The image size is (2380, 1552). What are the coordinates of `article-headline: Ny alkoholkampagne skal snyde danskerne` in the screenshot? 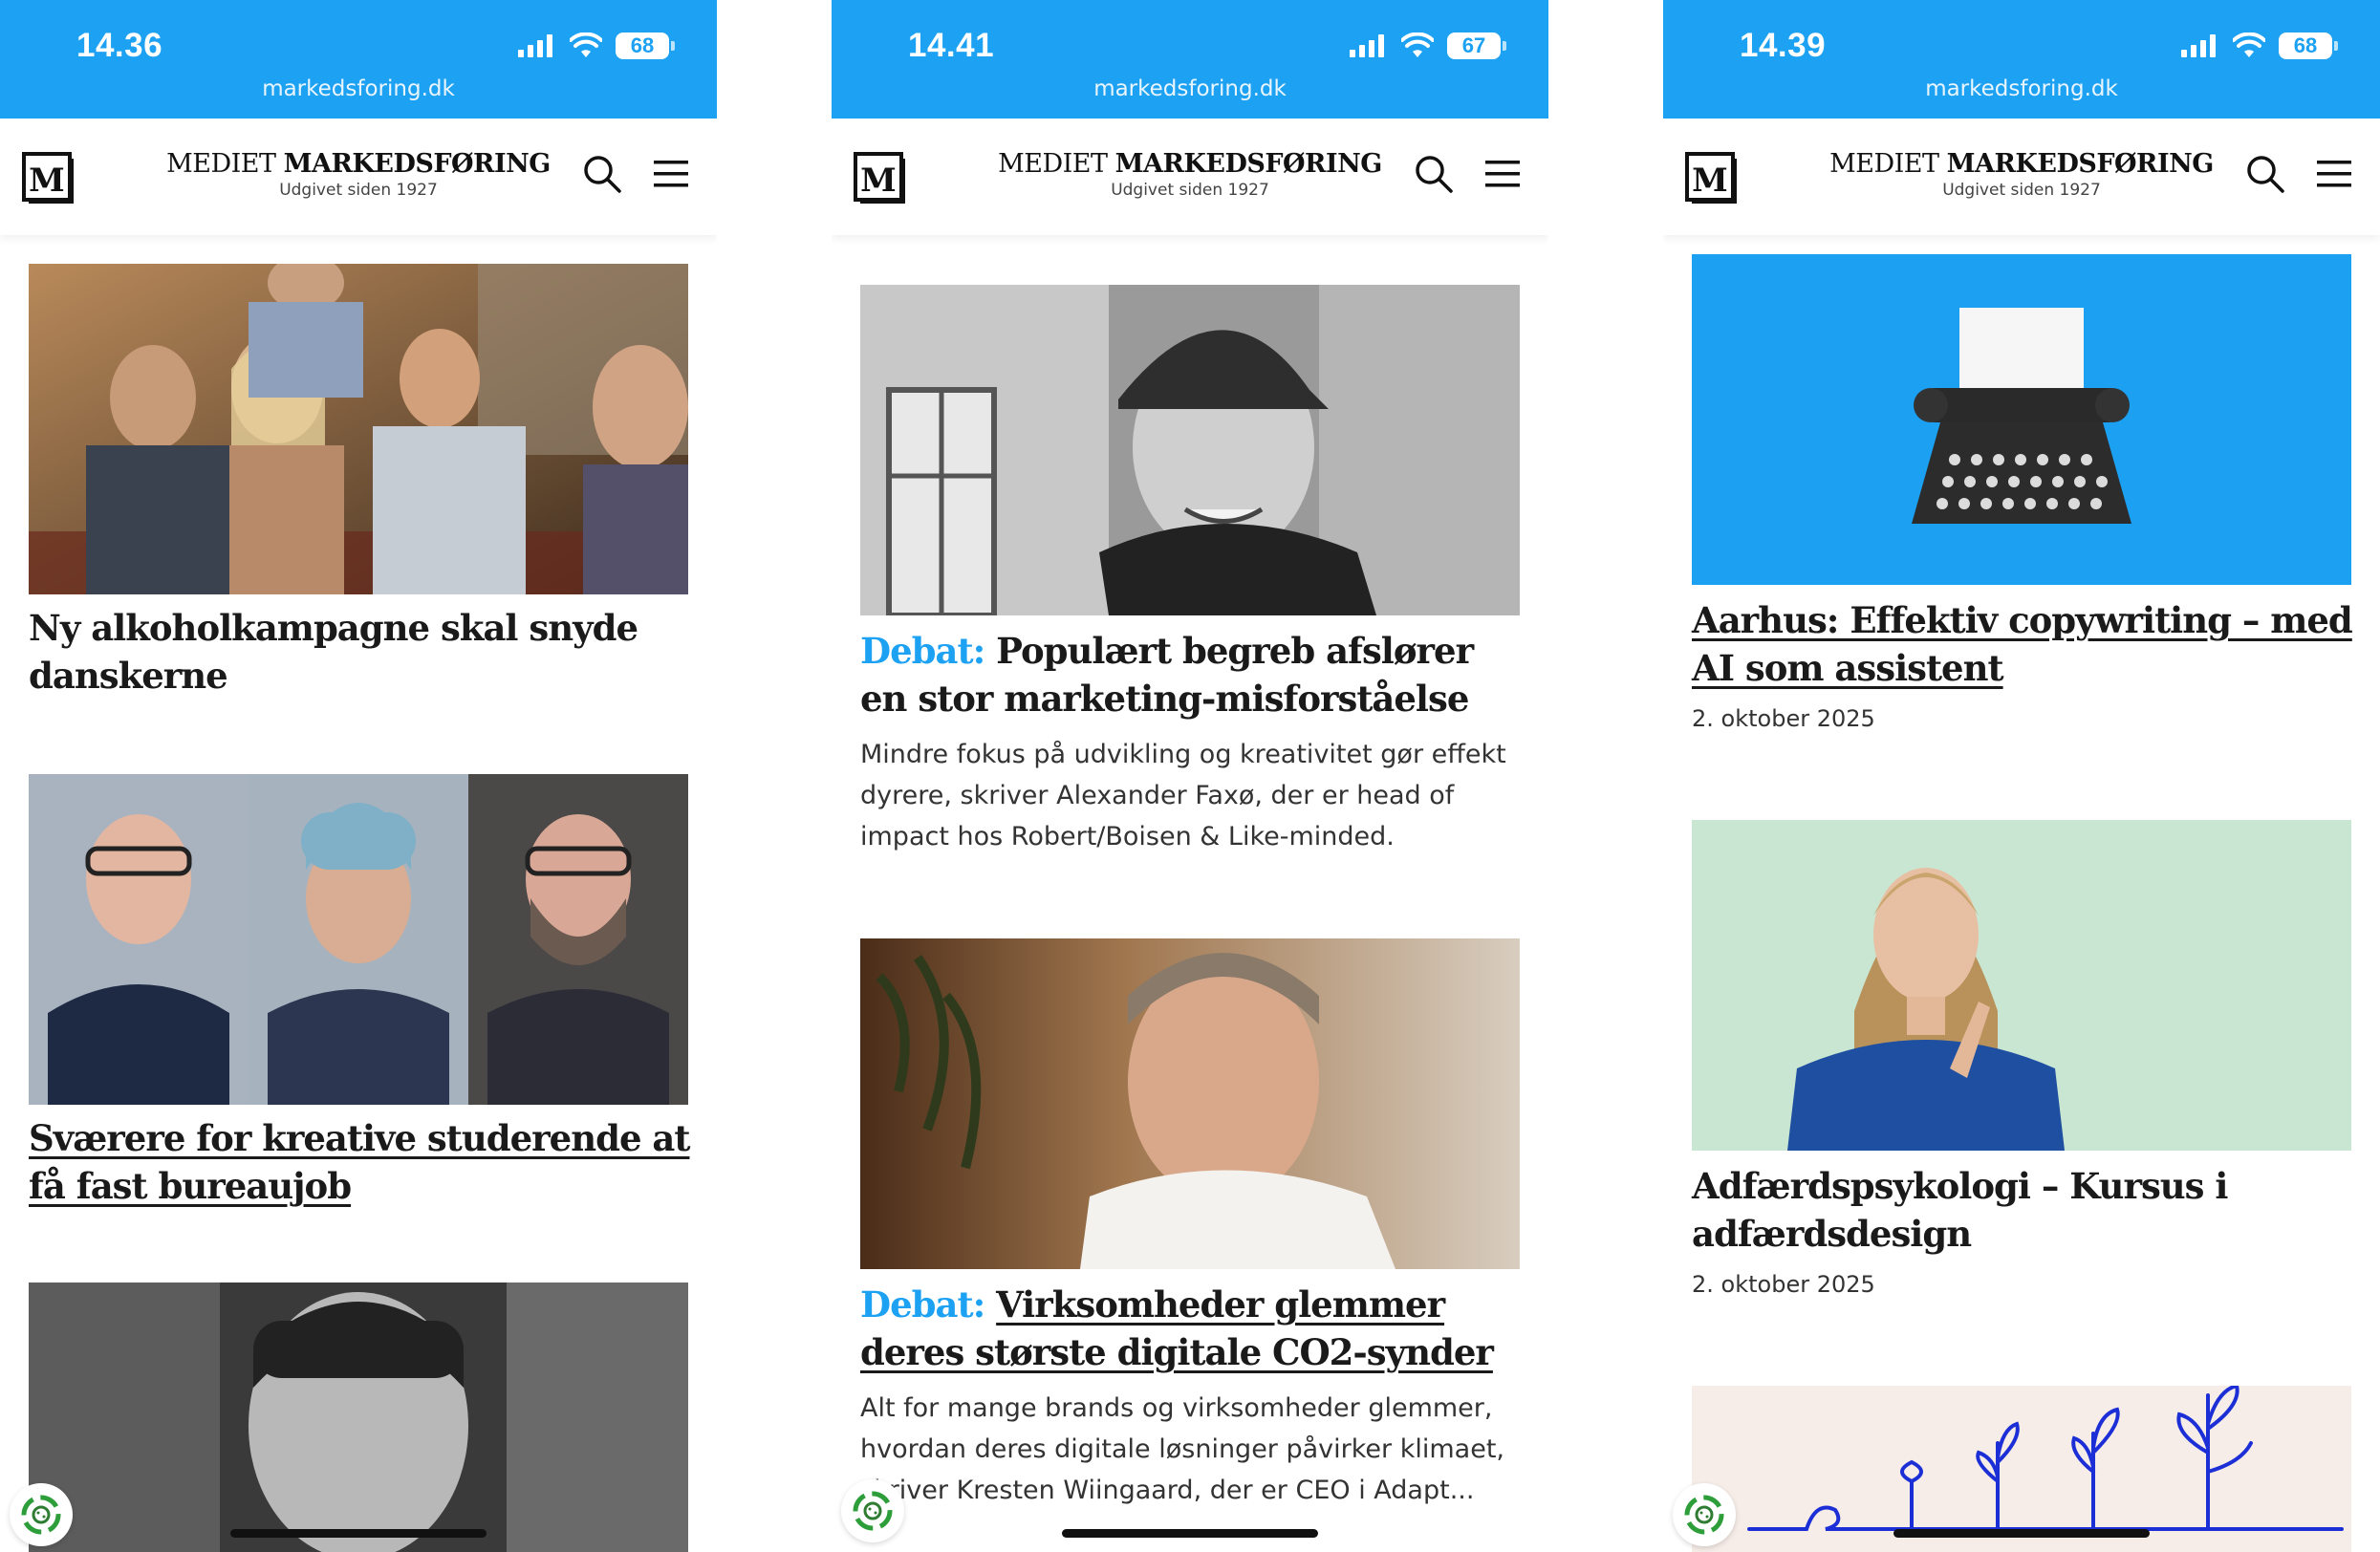 It's located at (364, 652).